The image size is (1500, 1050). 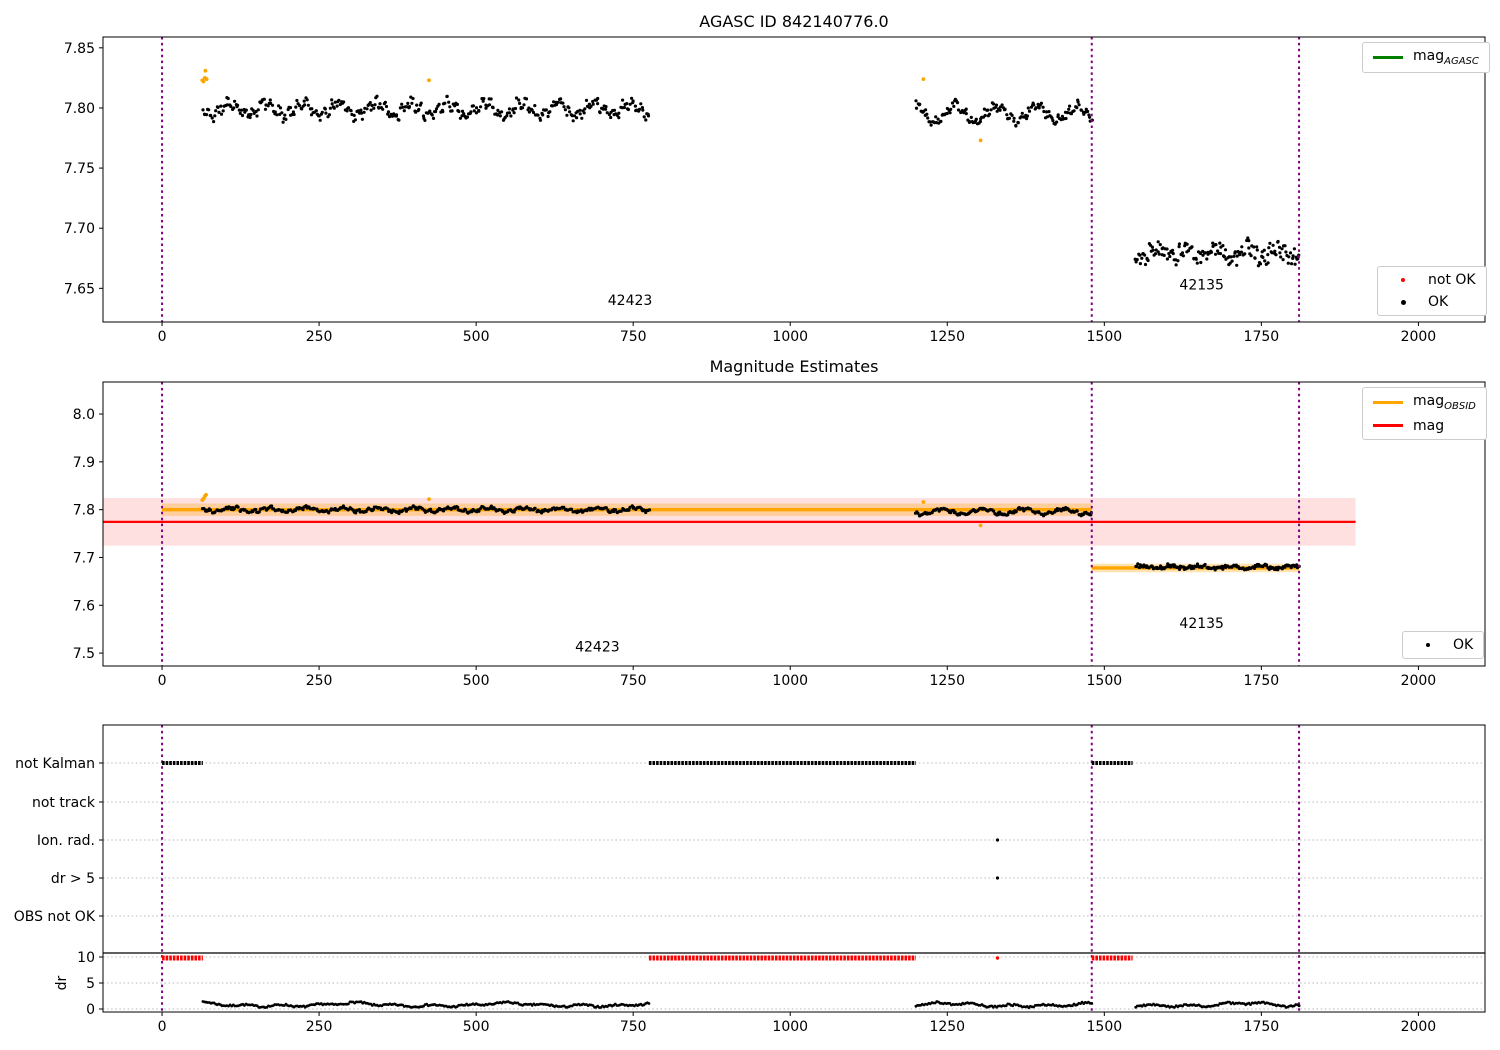 What do you see at coordinates (751, 181) in the screenshot?
I see `agasc-mag-plot-ok-points` at bounding box center [751, 181].